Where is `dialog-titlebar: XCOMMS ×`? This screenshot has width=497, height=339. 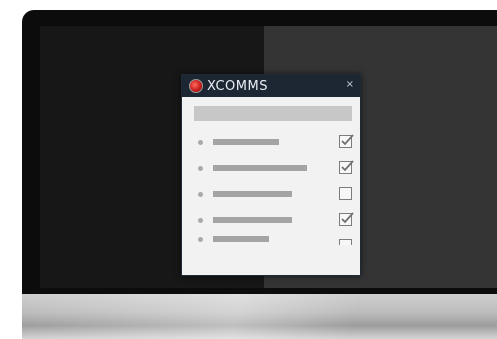
dialog-titlebar: XCOMMS × is located at coordinates (271, 86).